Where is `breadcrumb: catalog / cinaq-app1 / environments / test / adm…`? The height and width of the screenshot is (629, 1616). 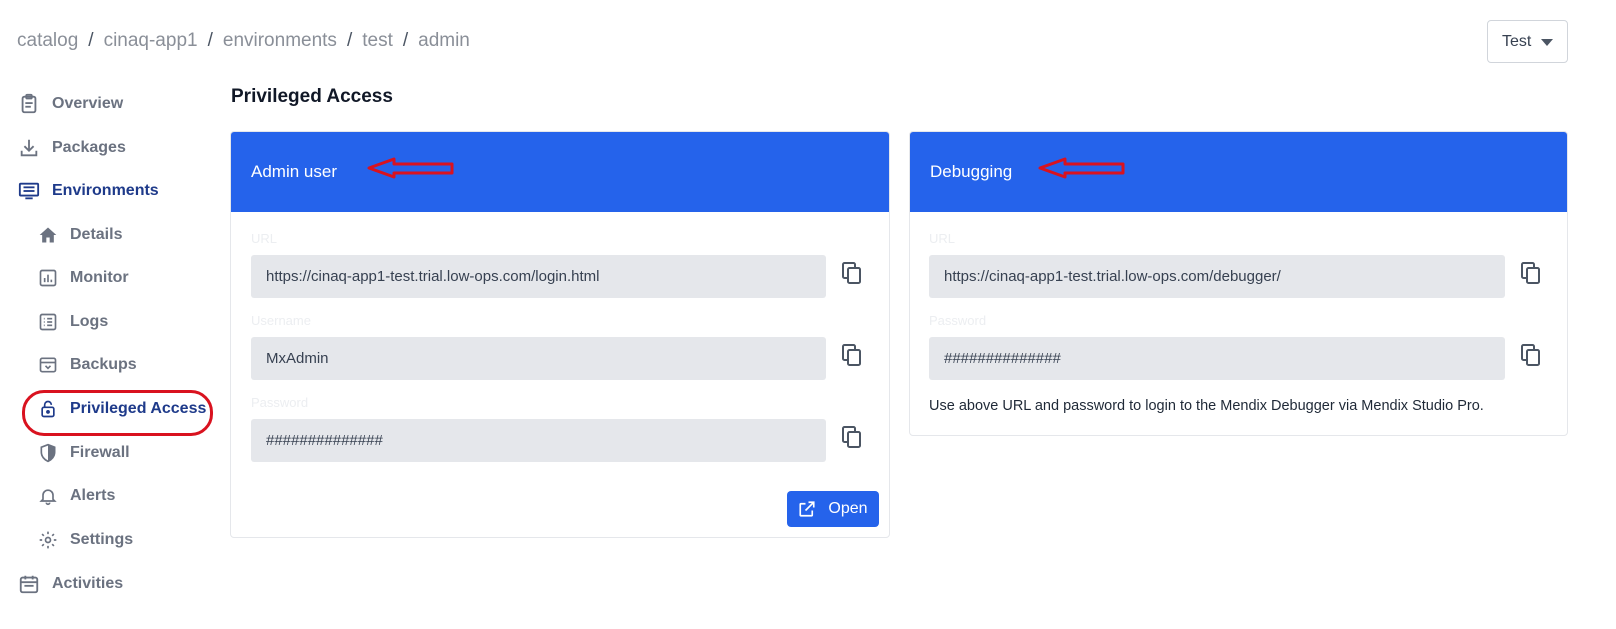
breadcrumb: catalog / cinaq-app1 / environments / test / adm… is located at coordinates (243, 41).